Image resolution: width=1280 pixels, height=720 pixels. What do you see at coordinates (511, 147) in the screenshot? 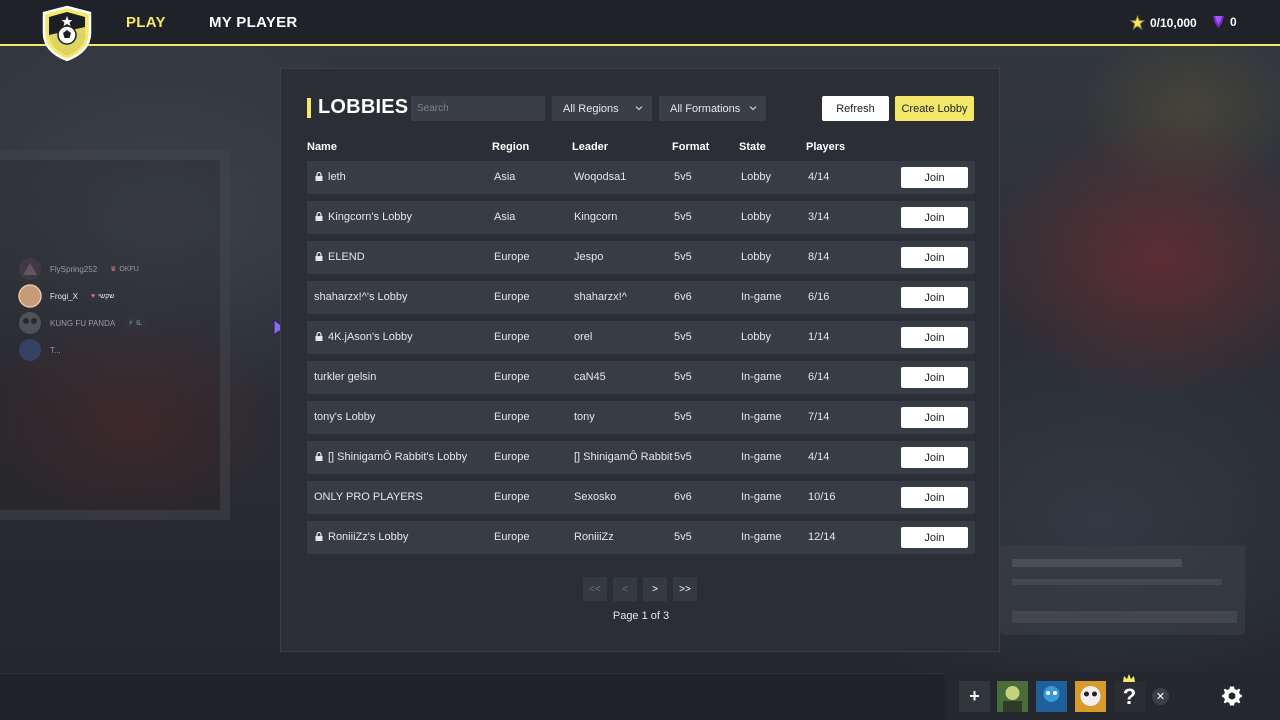
I see `column-header-region: Region` at bounding box center [511, 147].